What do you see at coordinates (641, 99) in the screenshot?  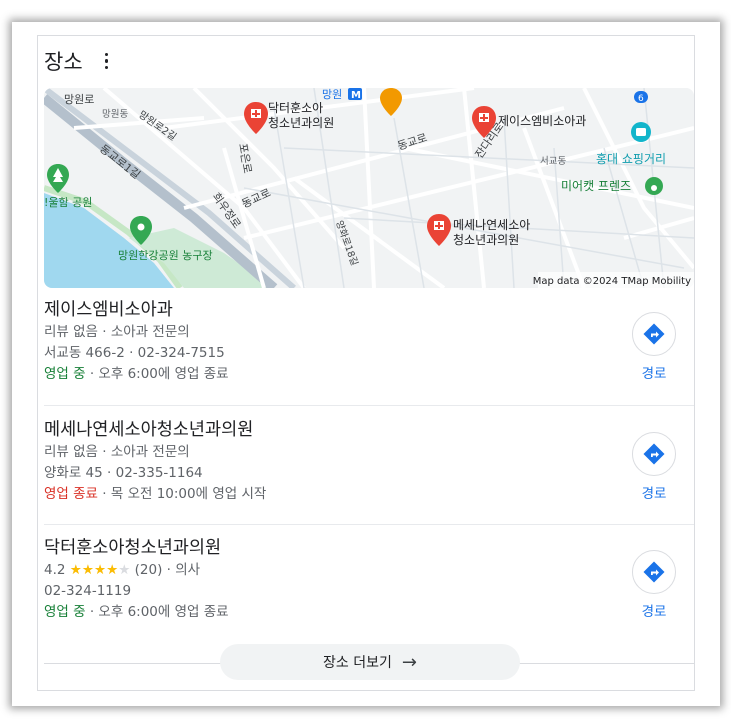 I see `svg-text: 6` at bounding box center [641, 99].